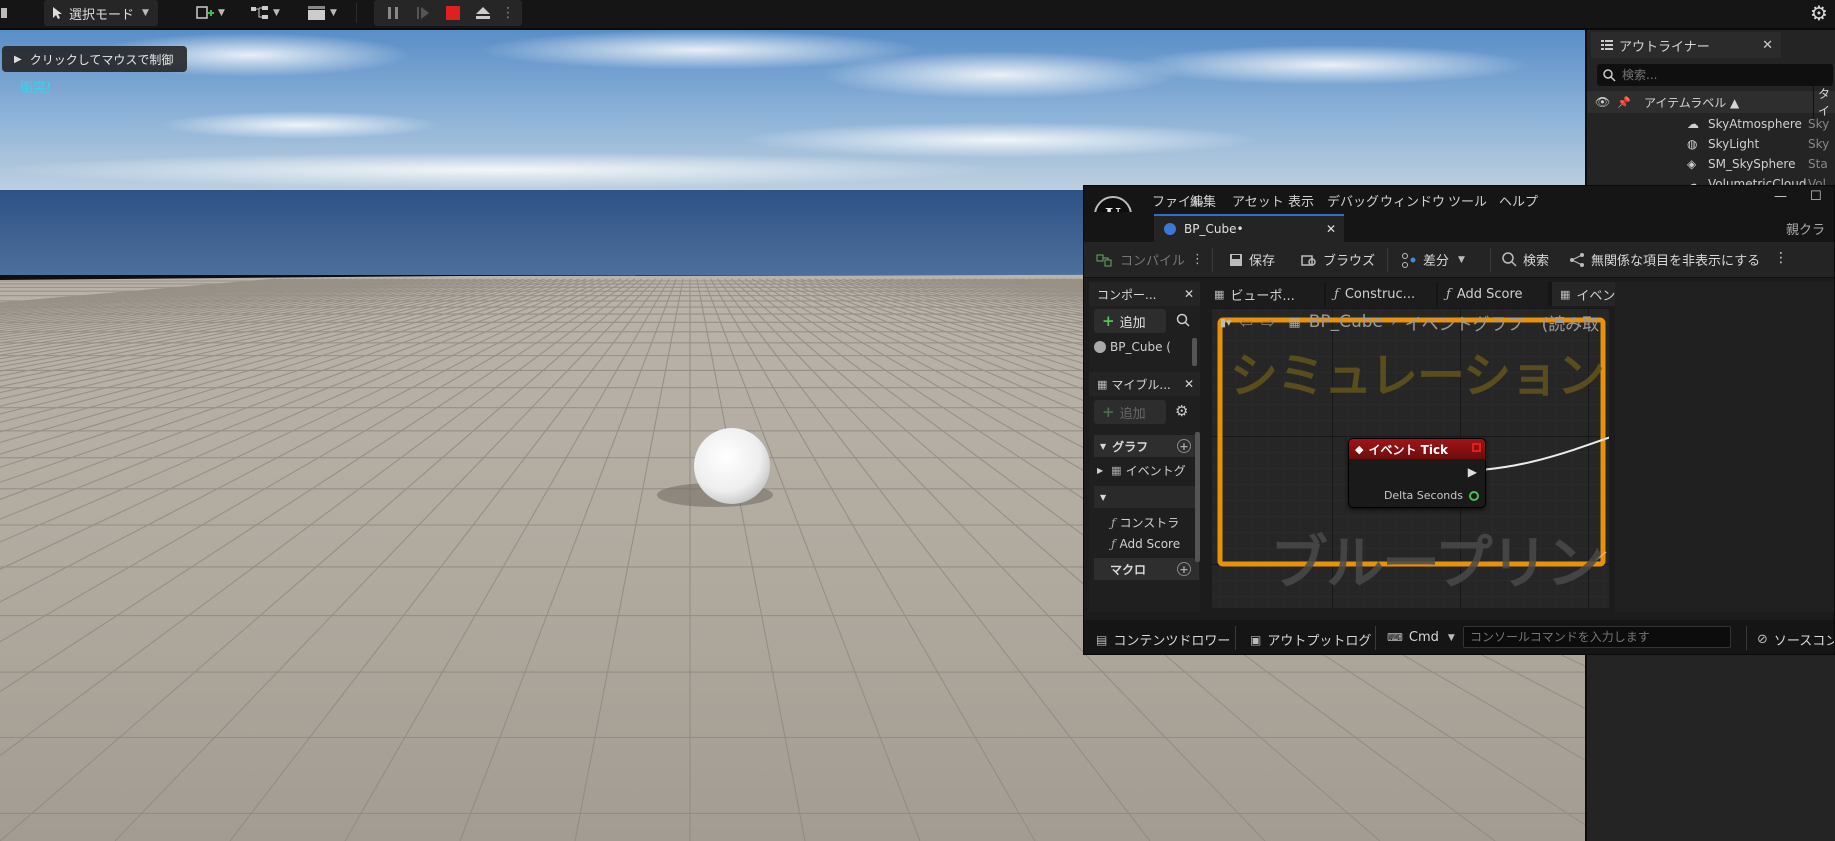  What do you see at coordinates (1144, 294) in the screenshot?
I see `tab-components: コンポー... ✕` at bounding box center [1144, 294].